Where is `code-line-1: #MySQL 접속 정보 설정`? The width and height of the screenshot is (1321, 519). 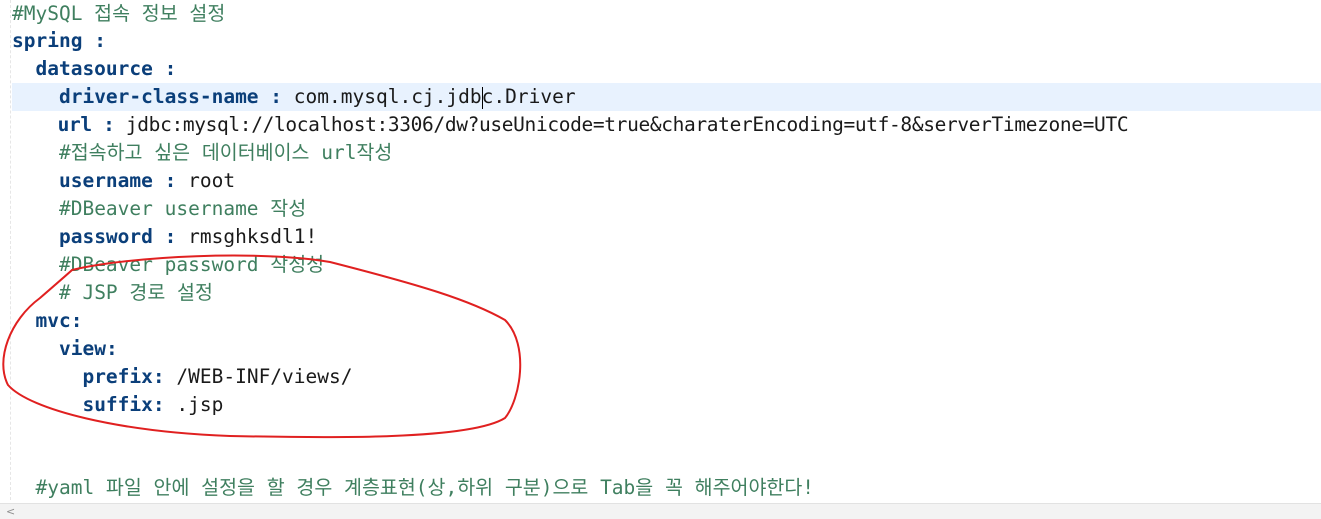
code-line-1: #MySQL 접속 정보 설정 is located at coordinates (666, 14).